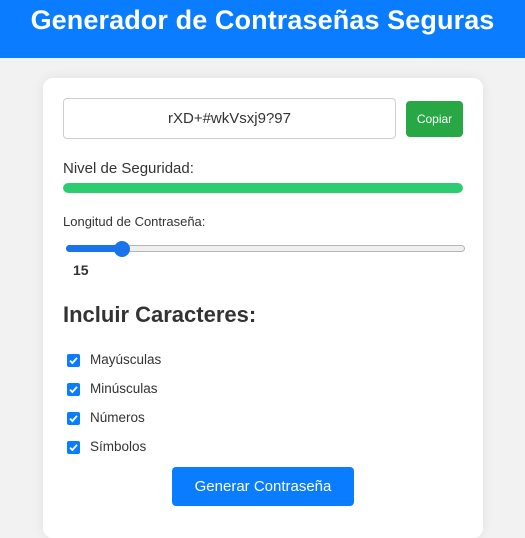 Image resolution: width=525 pixels, height=538 pixels. I want to click on symbols-checkbox, so click(73, 447).